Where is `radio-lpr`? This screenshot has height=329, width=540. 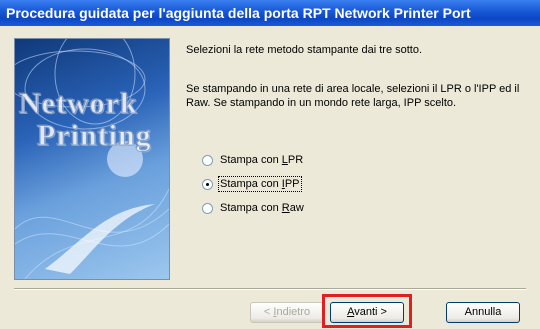
radio-lpr is located at coordinates (207, 160).